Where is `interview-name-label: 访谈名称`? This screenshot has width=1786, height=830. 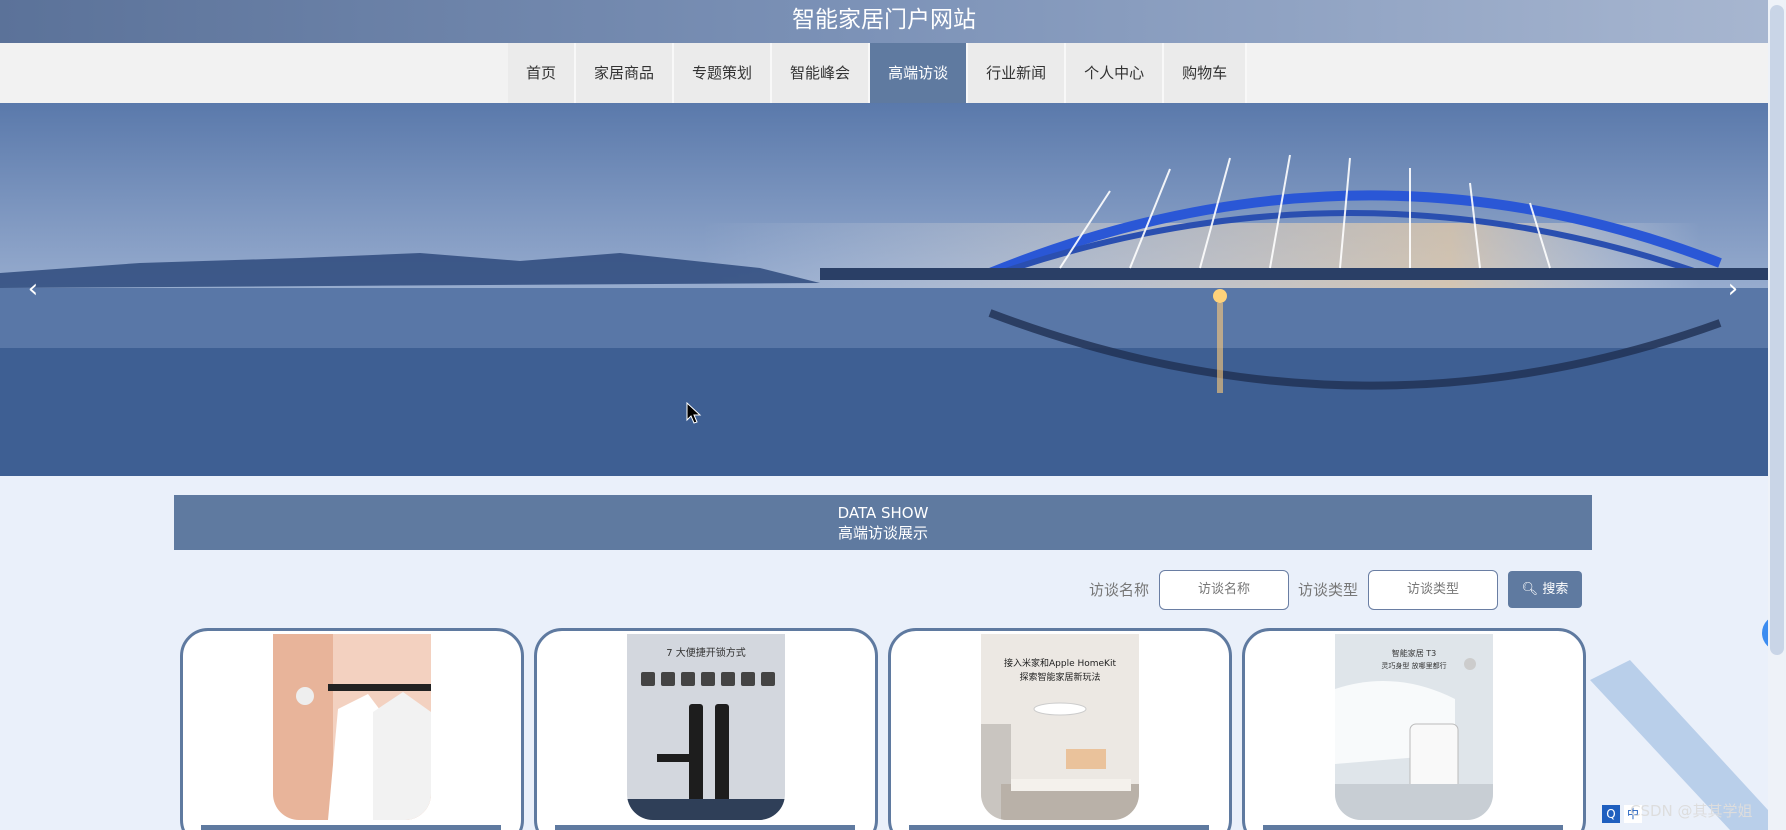 interview-name-label: 访谈名称 is located at coordinates (1119, 590).